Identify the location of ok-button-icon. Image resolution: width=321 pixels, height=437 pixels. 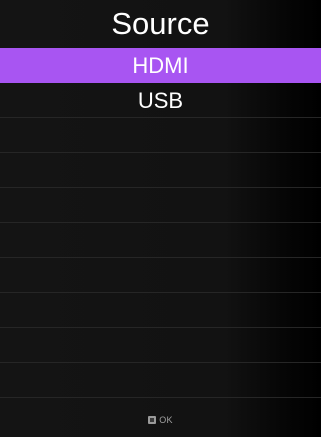
(152, 419).